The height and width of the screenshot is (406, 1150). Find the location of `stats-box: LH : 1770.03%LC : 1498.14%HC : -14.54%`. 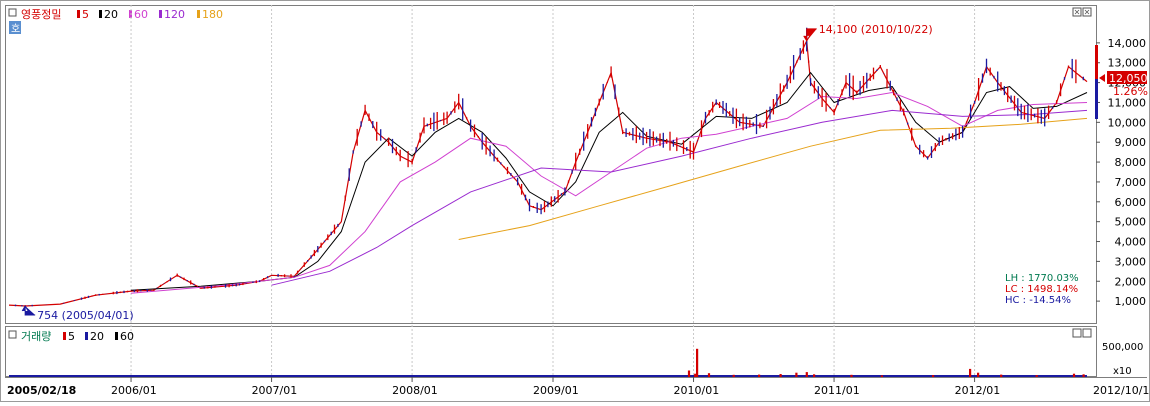

stats-box: LH : 1770.03%LC : 1498.14%HC : -14.54% is located at coordinates (1042, 289).